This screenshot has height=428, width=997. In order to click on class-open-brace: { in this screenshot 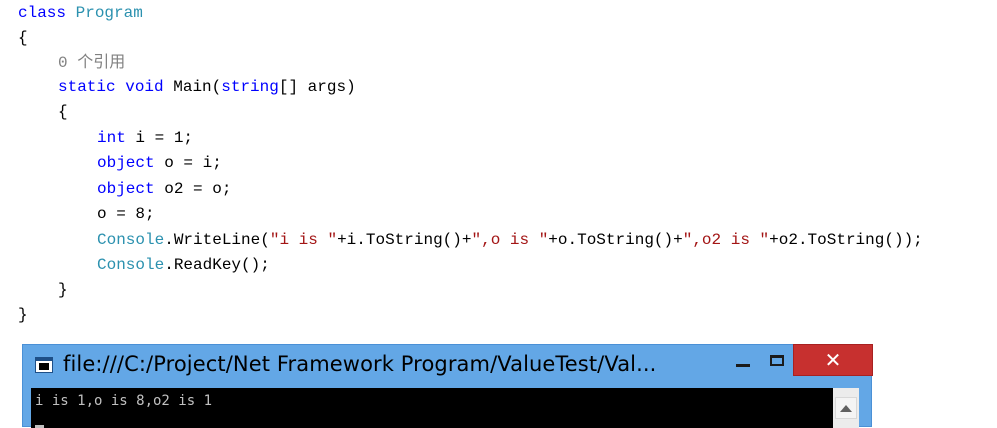, I will do `click(23, 38)`.